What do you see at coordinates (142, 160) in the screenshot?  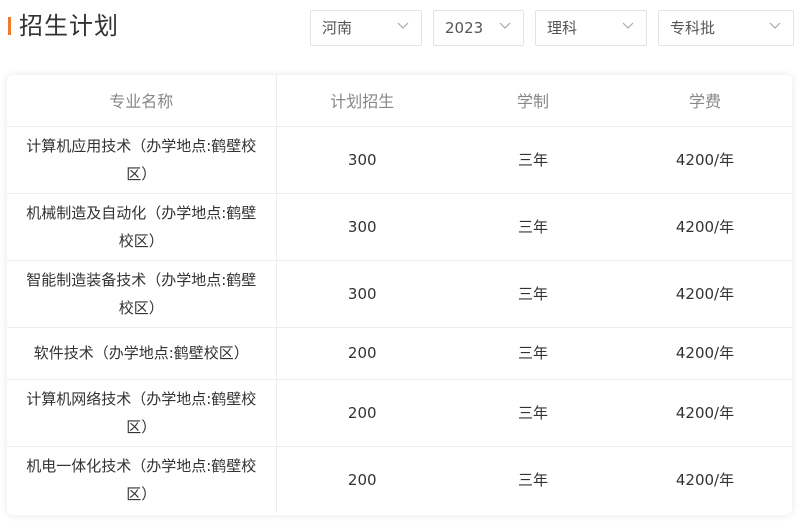 I see `major-cell: 计算机应用技术（办学地点:鹤壁校区）` at bounding box center [142, 160].